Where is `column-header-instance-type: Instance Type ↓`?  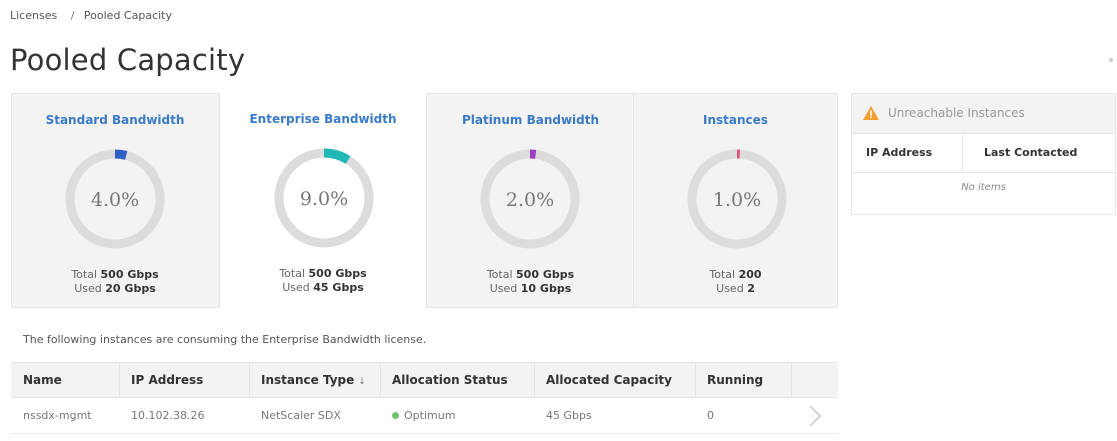
column-header-instance-type: Instance Type ↓ is located at coordinates (314, 380).